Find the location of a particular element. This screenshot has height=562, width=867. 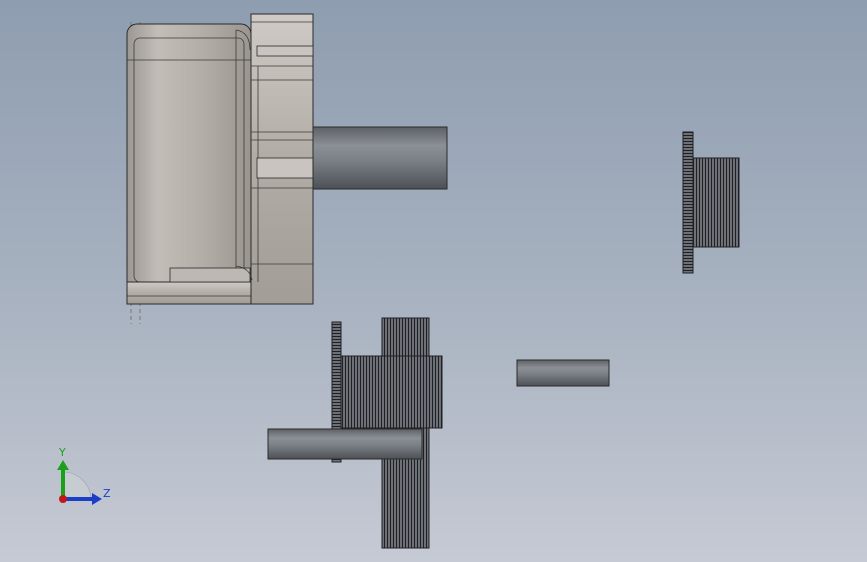

orientation-triad: Y Z is located at coordinates (84, 475).